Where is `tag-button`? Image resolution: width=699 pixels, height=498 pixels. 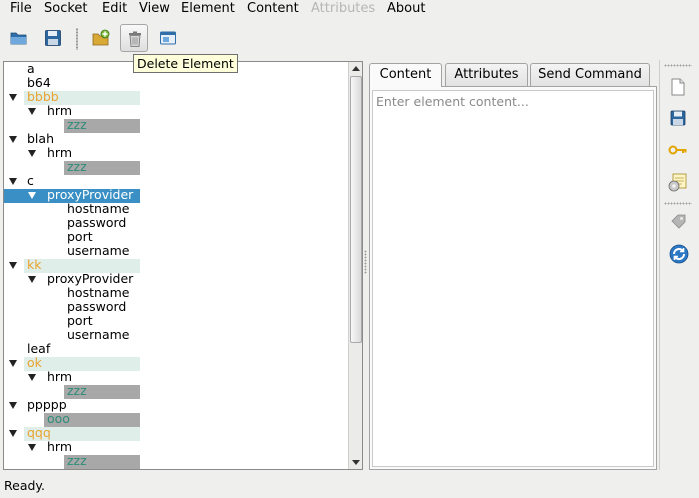
tag-button is located at coordinates (678, 221).